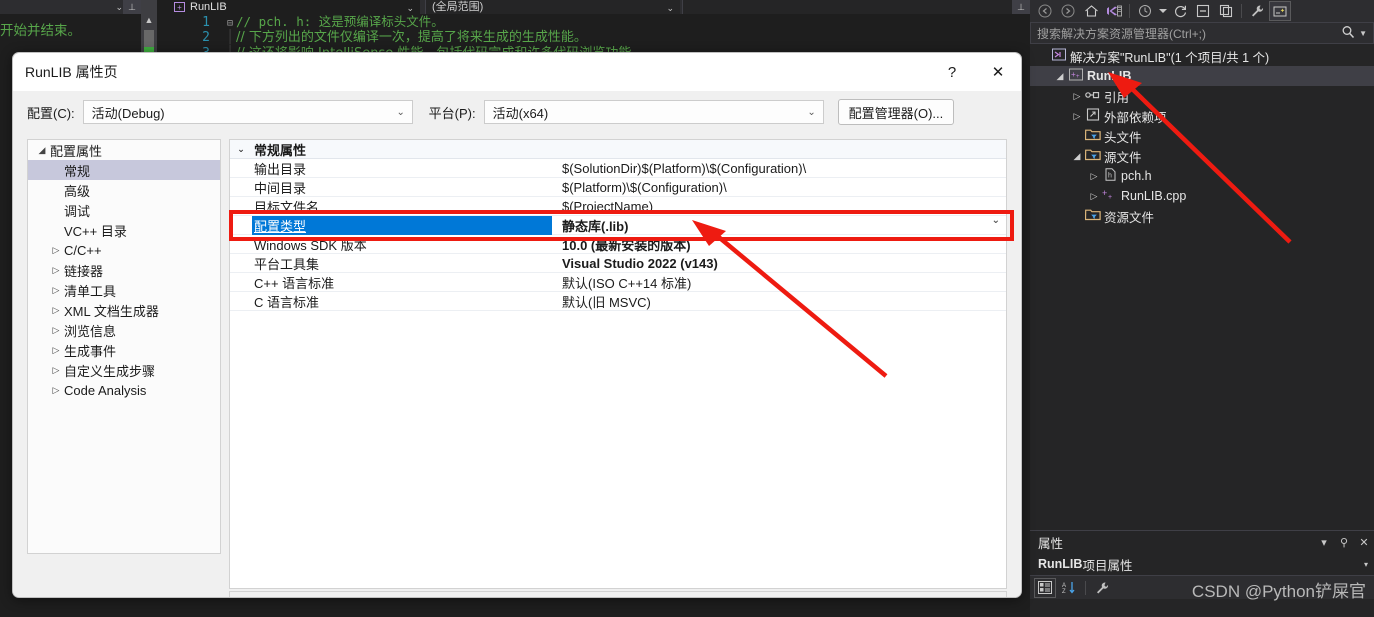  I want to click on categorized-icon, so click(1045, 587).